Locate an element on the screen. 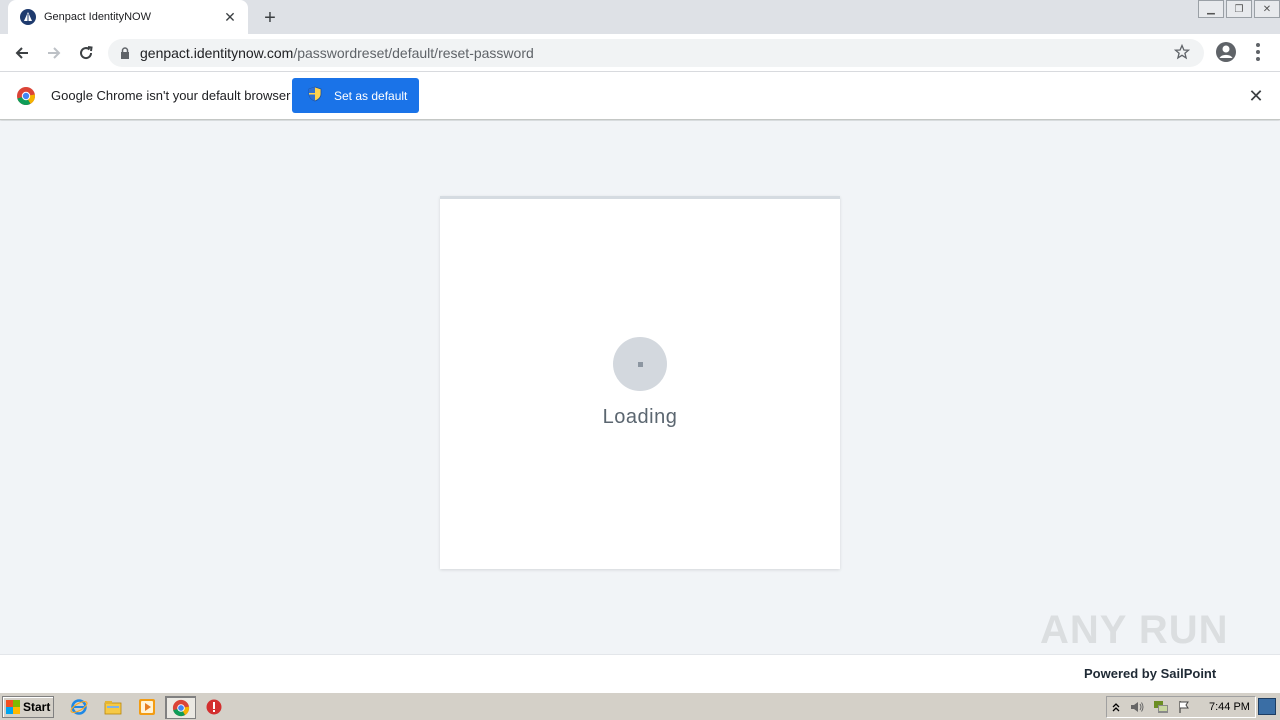 The image size is (1280, 720). sailpoint-favicon-icon is located at coordinates (28, 17).